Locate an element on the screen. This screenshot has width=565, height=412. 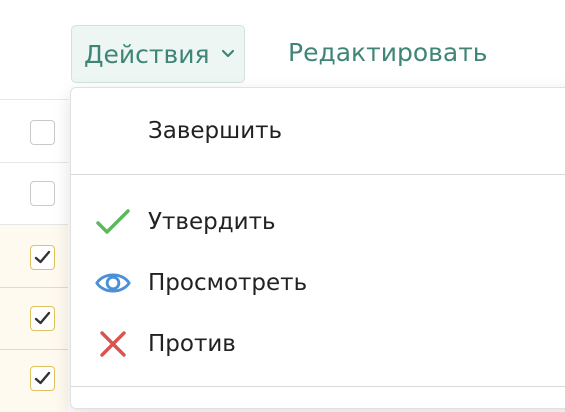
table-checkbox-column is located at coordinates (34, 255).